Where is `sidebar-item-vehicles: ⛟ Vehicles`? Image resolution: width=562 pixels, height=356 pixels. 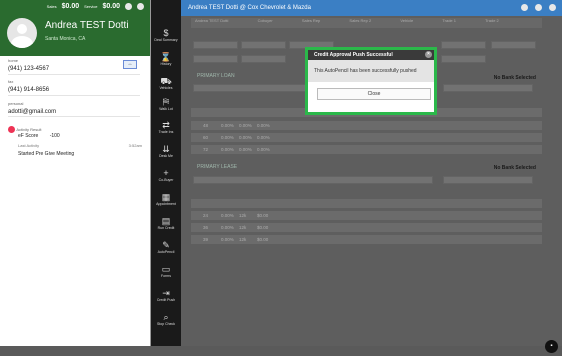 sidebar-item-vehicles: ⛟ Vehicles is located at coordinates (166, 83).